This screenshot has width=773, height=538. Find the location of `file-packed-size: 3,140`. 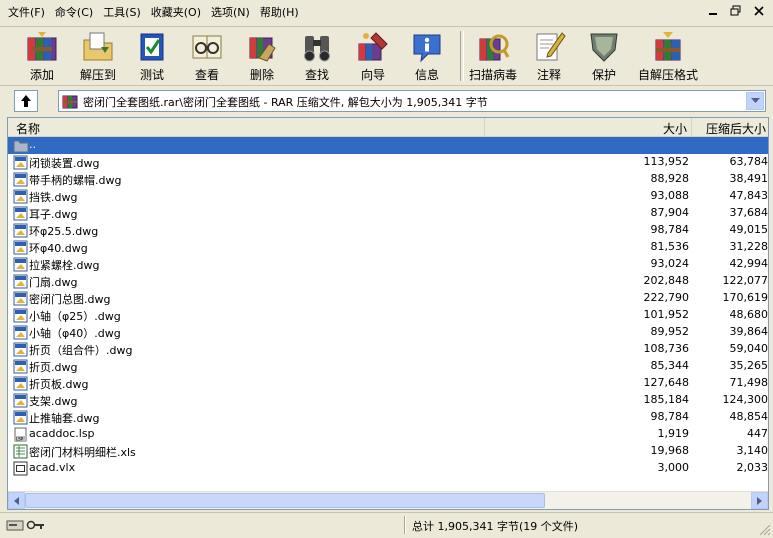

file-packed-size: 3,140 is located at coordinates (752, 450).